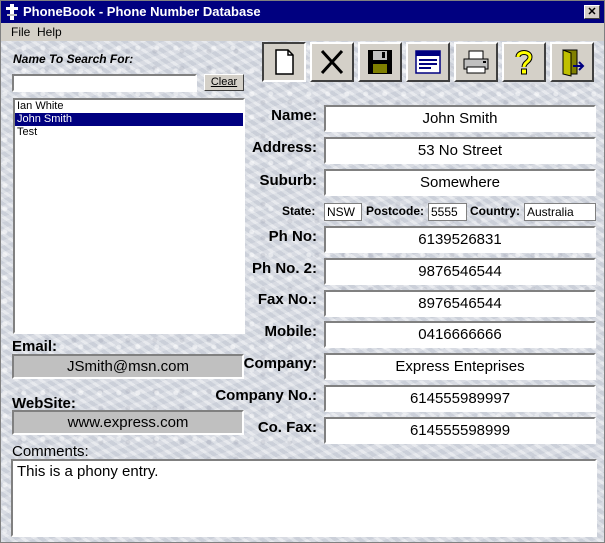 This screenshot has height=543, width=605. I want to click on exit-button, so click(572, 62).